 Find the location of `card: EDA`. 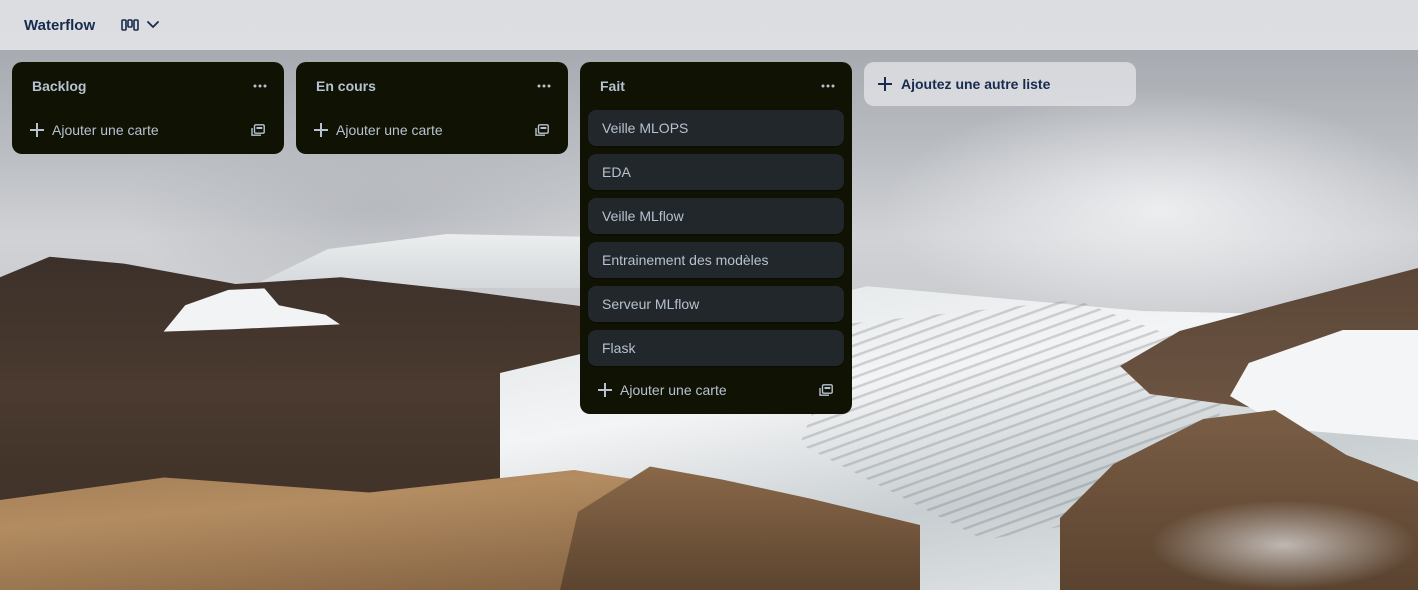

card: EDA is located at coordinates (716, 172).